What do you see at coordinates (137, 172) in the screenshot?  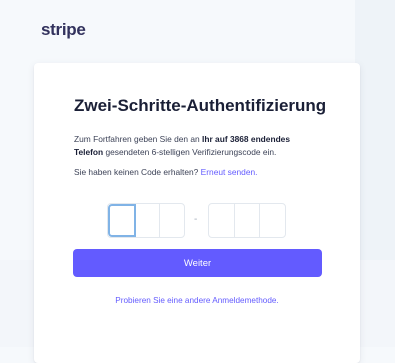 I see `no-code-text: Sie haben keinen Code erhalten?` at bounding box center [137, 172].